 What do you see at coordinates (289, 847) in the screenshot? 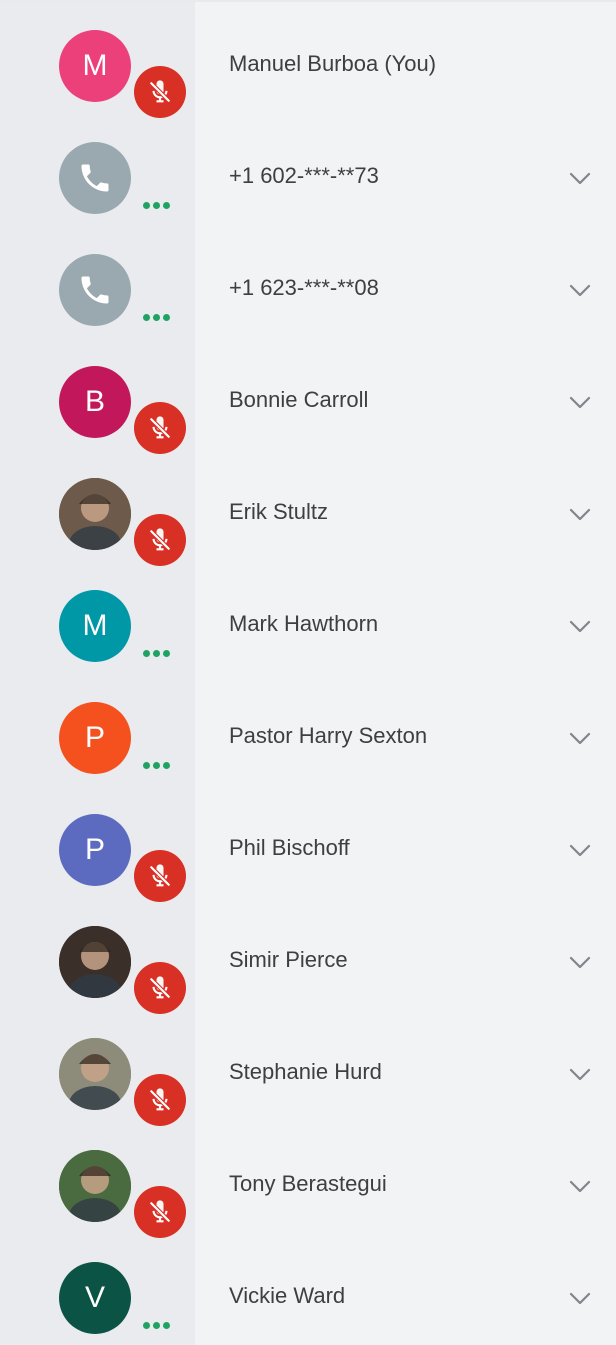
I see `participant-name: Phil Bischoff` at bounding box center [289, 847].